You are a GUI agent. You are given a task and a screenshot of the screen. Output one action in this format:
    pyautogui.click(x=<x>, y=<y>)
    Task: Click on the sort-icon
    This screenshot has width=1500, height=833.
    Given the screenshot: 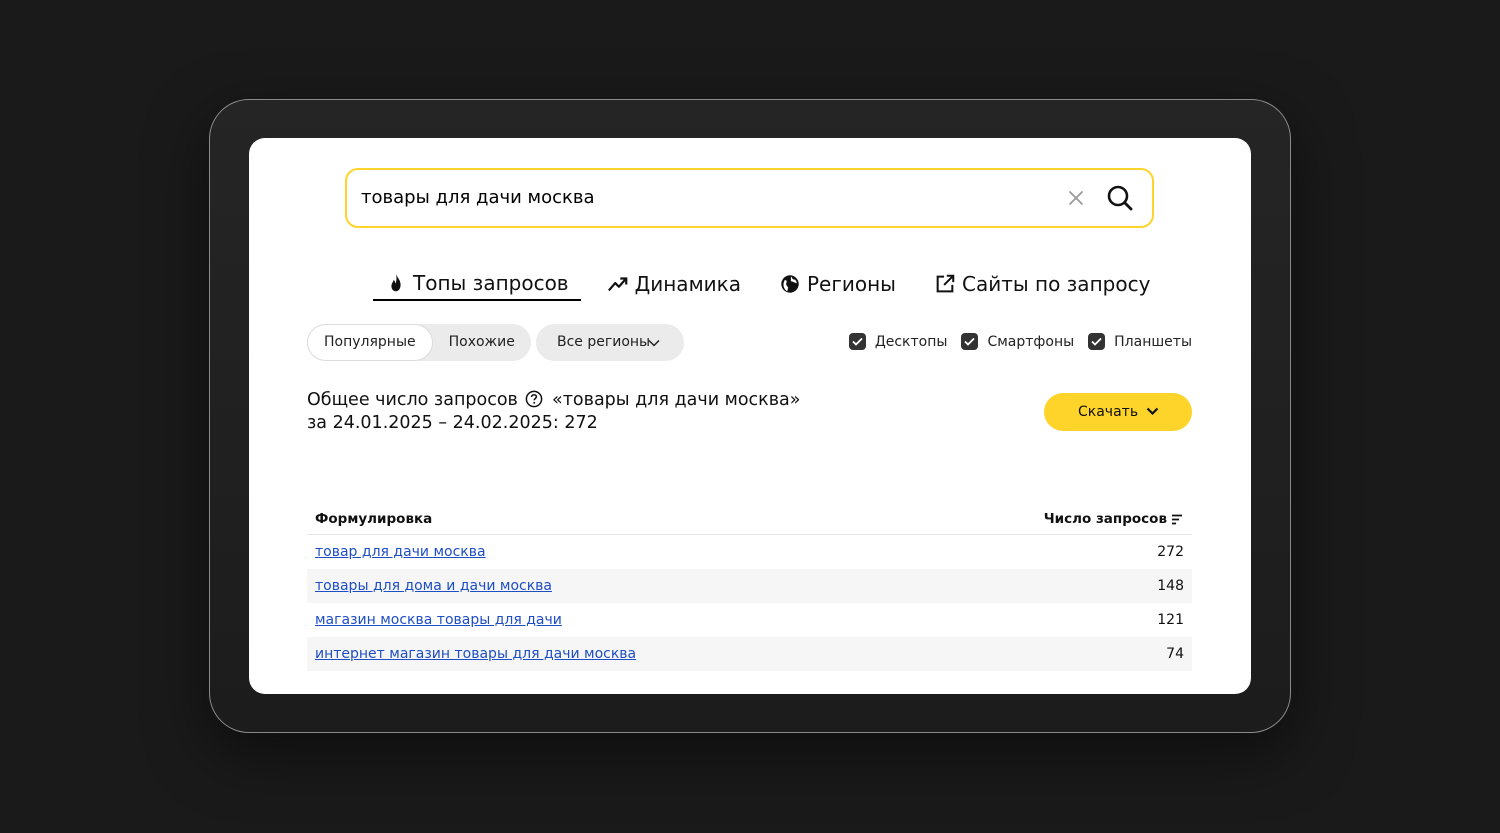 What is the action you would take?
    pyautogui.click(x=1177, y=519)
    